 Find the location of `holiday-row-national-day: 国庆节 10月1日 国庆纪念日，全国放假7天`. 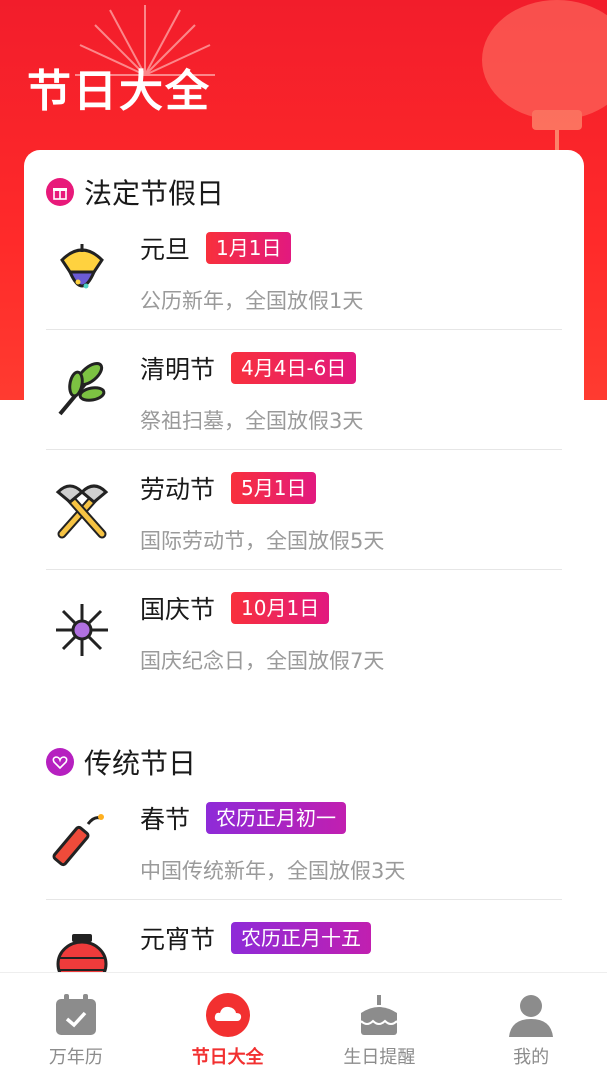

holiday-row-national-day: 国庆节 10月1日 国庆纪念日，全国放假7天 is located at coordinates (304, 630).